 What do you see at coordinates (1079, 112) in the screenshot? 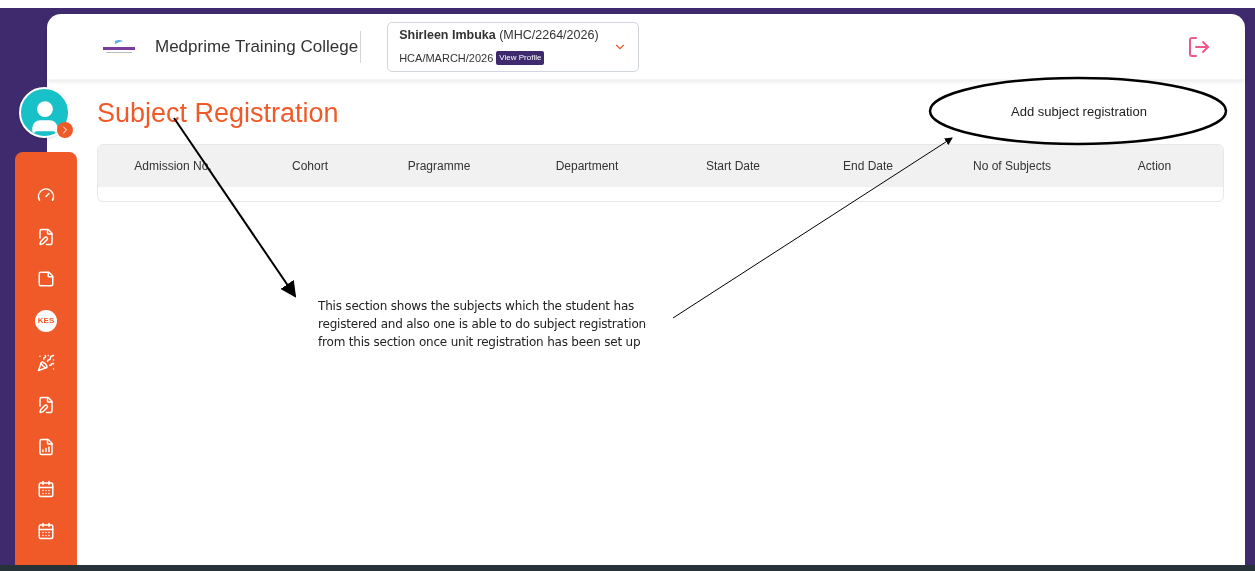
I see `callout-text: Add subject registration` at bounding box center [1079, 112].